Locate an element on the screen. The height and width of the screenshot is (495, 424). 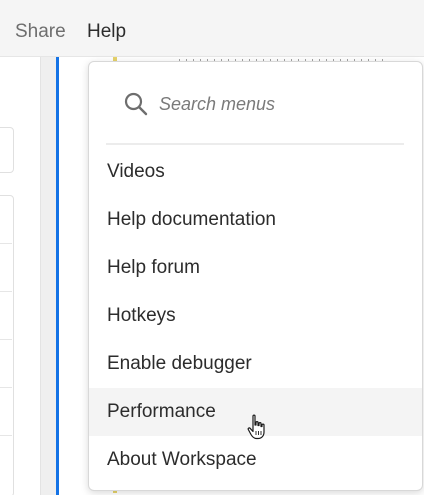
menu-share: Share is located at coordinates (40, 32).